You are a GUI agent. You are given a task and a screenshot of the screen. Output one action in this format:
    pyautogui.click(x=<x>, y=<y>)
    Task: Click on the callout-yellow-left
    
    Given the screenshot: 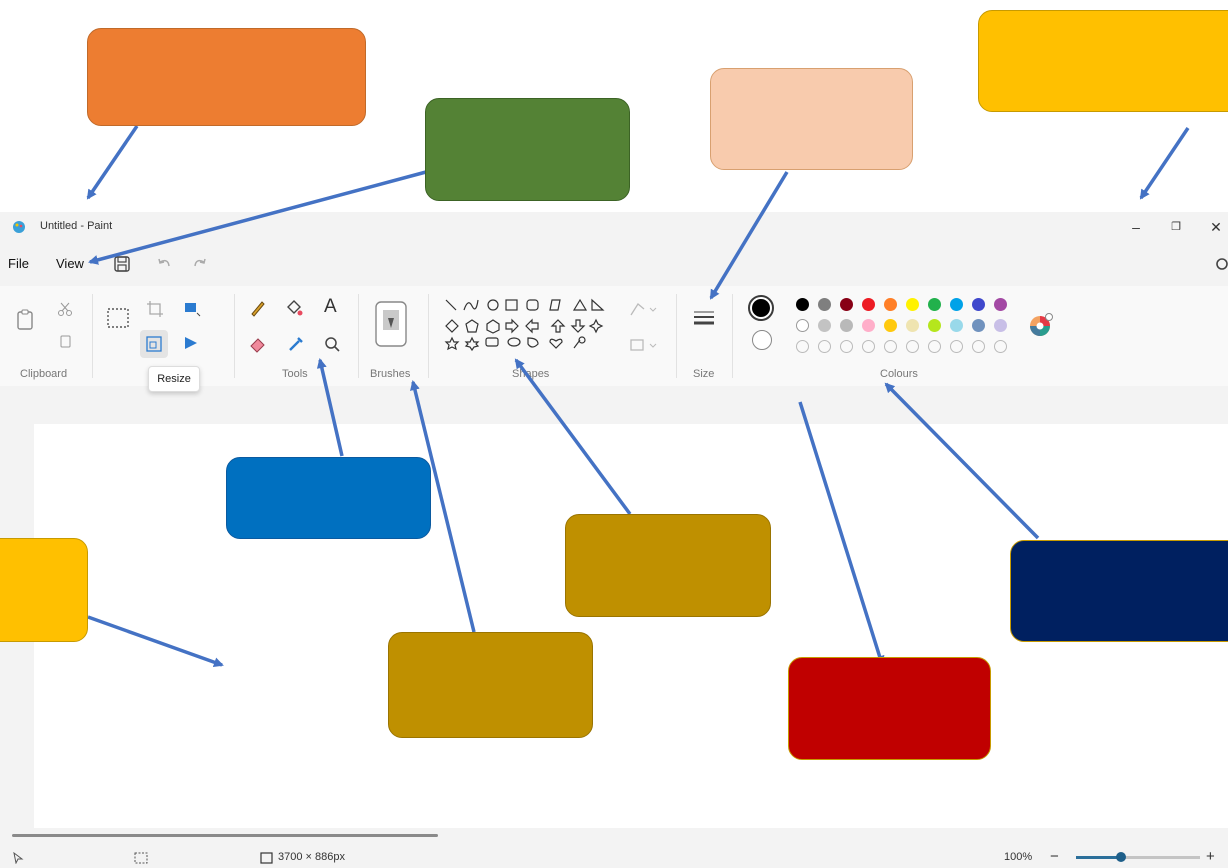 What is the action you would take?
    pyautogui.click(x=44, y=590)
    